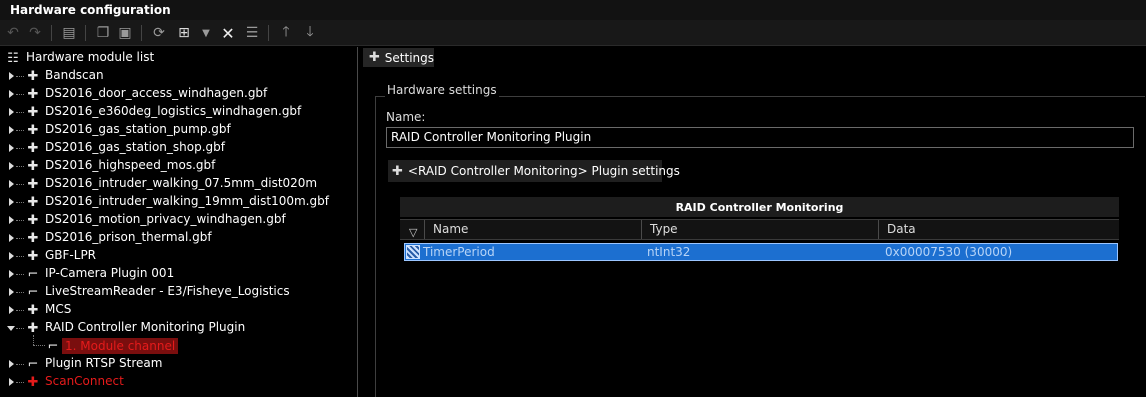 This screenshot has width=1146, height=397. Describe the element at coordinates (398, 57) in the screenshot. I see `tab-settings: ✚ Settings` at that location.